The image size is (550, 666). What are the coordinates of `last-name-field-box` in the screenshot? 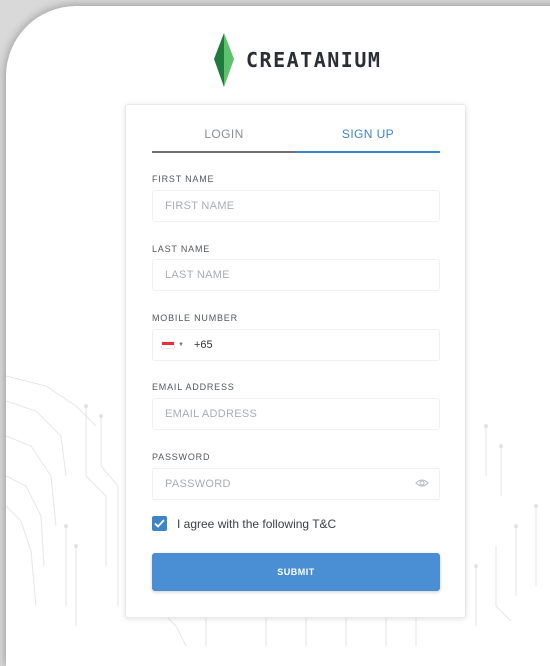 It's located at (296, 275).